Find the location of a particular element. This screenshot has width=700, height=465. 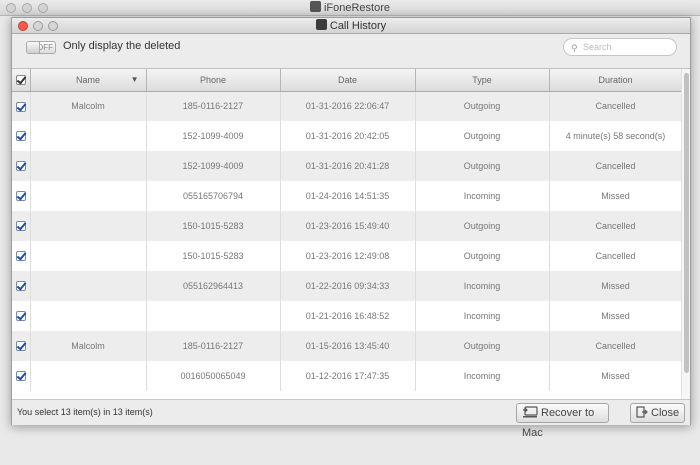

search-input is located at coordinates (627, 47).